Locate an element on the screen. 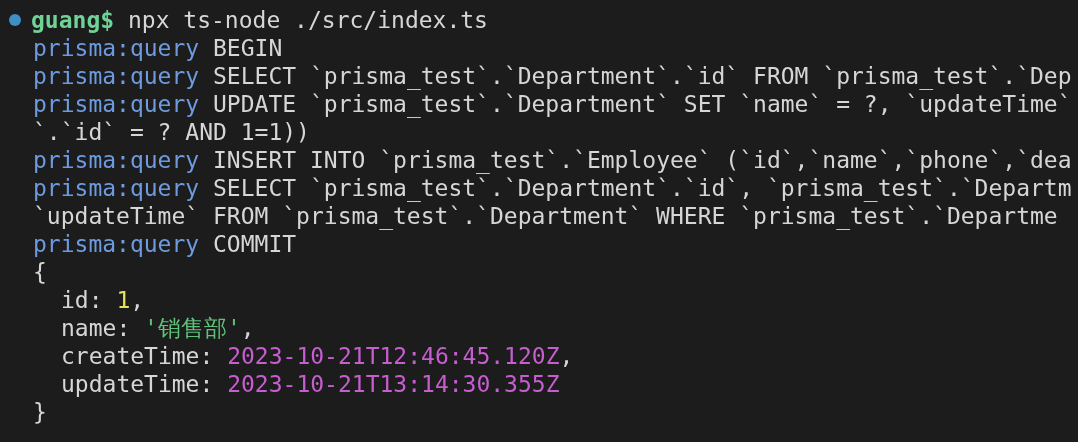 This screenshot has width=1078, height=442. status-dot-icon is located at coordinates (15, 20).